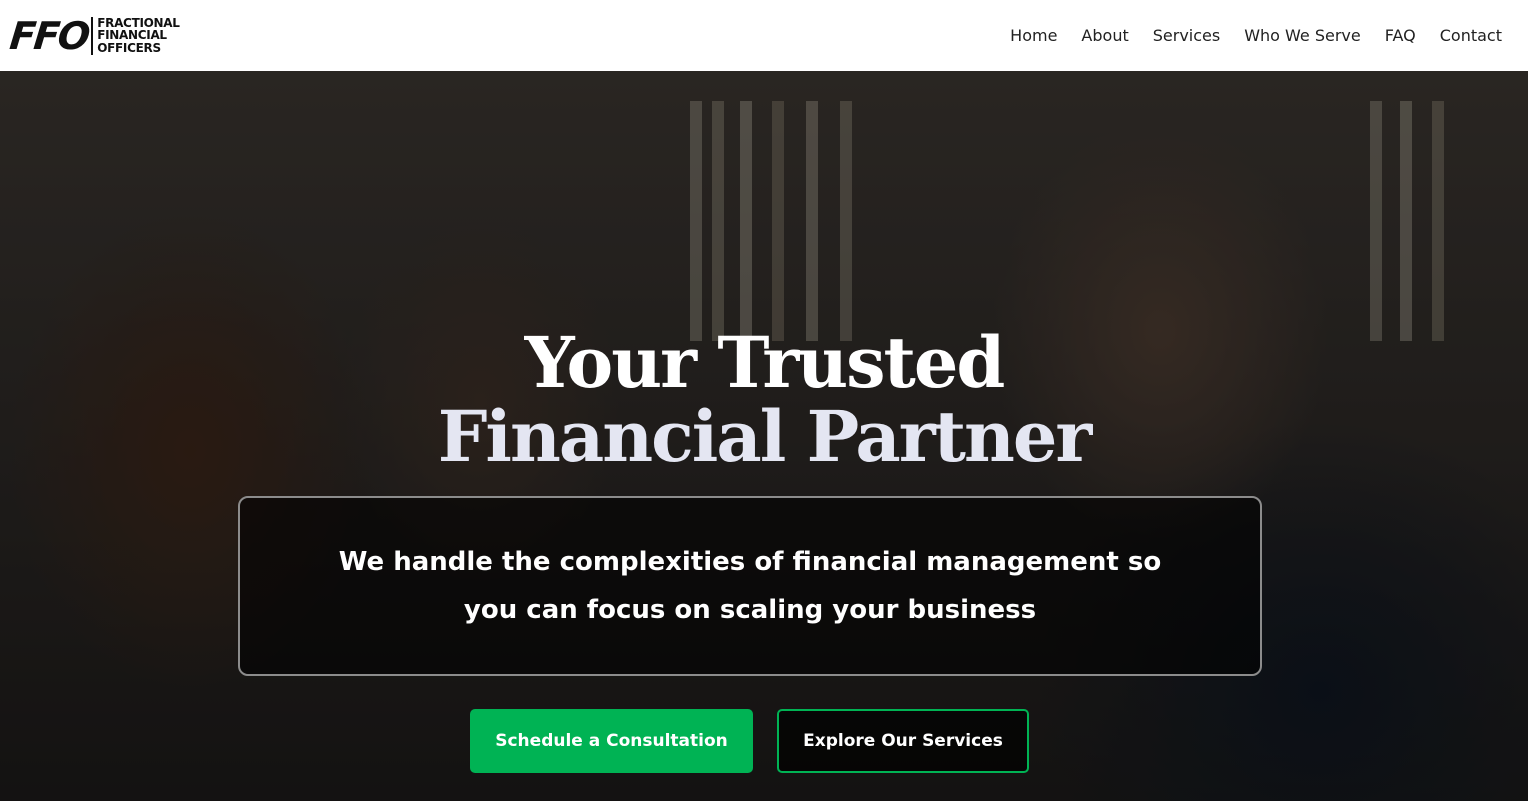 This screenshot has width=1528, height=801. I want to click on logo-divider, so click(92, 35).